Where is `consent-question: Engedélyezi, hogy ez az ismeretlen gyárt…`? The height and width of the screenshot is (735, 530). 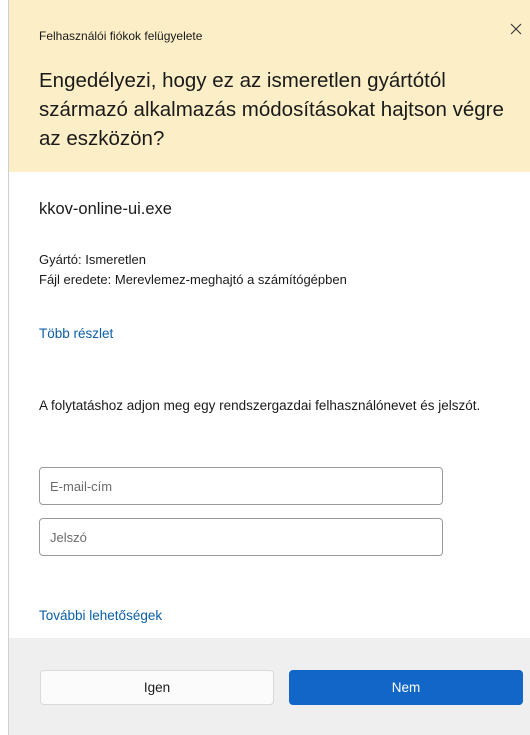 consent-question: Engedélyezi, hogy ez az ismeretlen gyárt… is located at coordinates (271, 109).